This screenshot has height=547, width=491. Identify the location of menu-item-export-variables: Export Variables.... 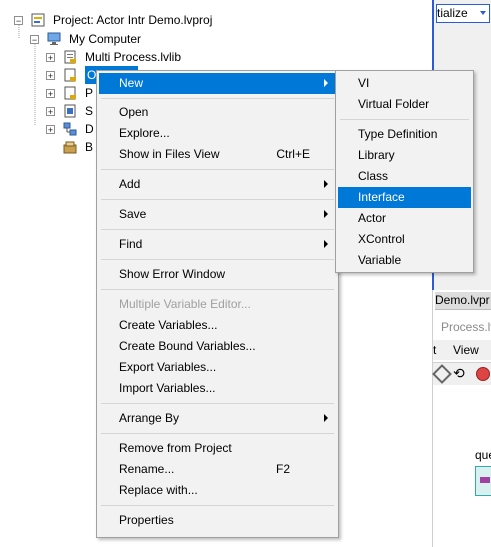
(217, 367).